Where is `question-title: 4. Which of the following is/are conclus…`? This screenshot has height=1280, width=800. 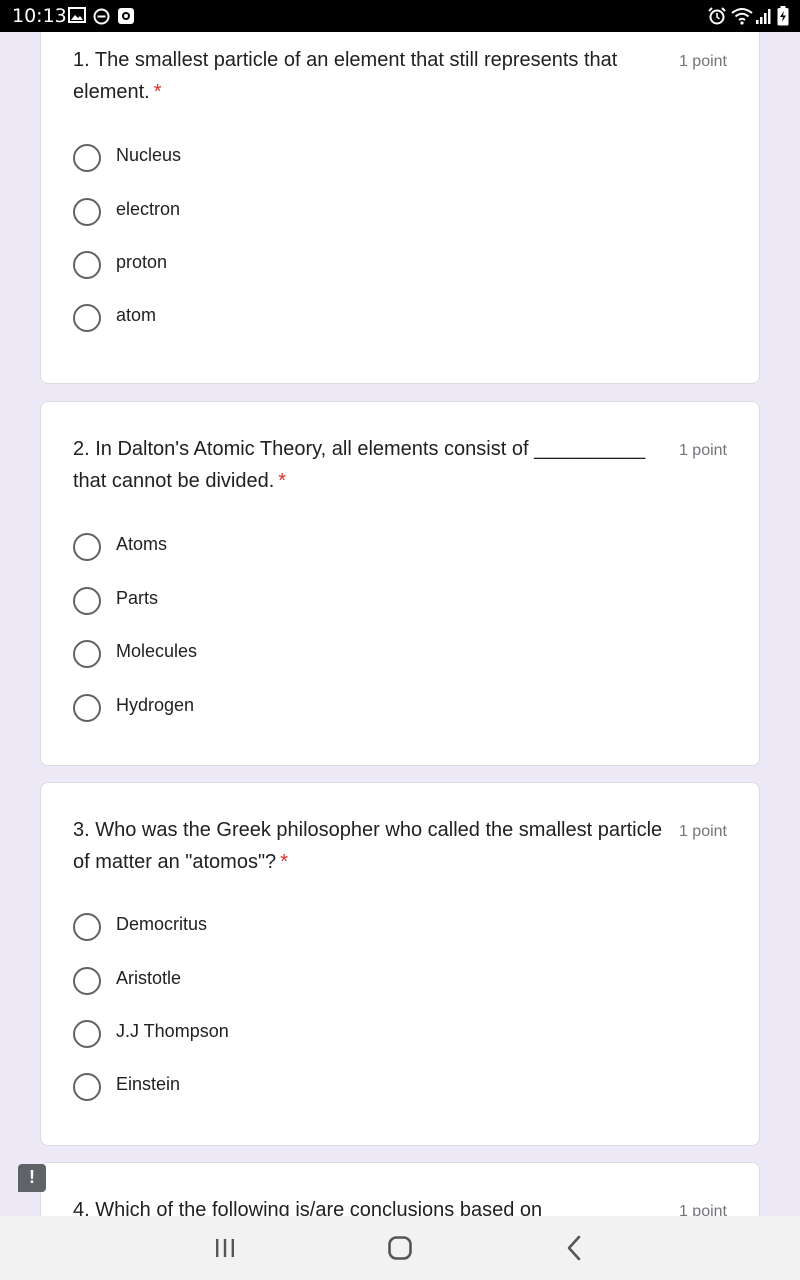
question-title: 4. Which of the following is/are conclus… is located at coordinates (373, 1205).